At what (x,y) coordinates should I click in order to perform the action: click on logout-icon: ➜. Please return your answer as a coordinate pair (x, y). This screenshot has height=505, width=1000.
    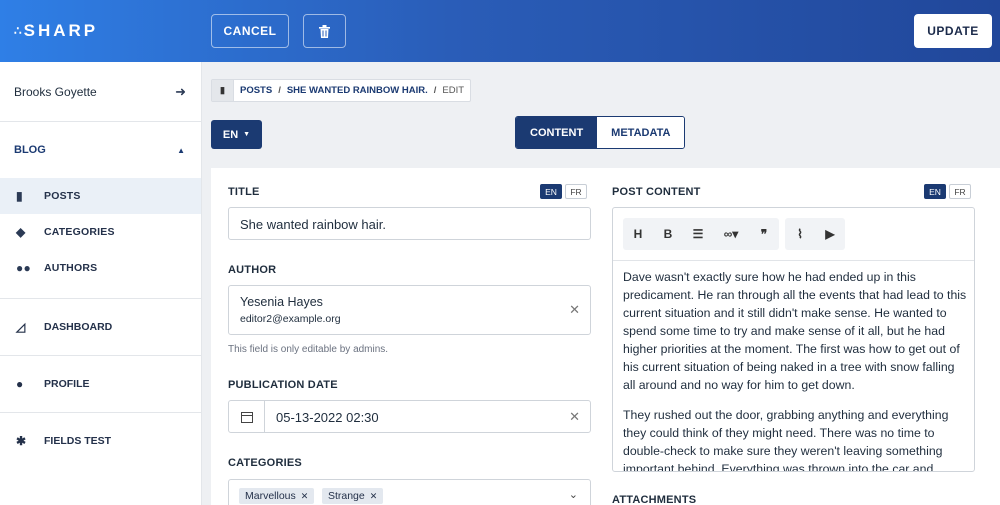
    Looking at the image, I should click on (180, 92).